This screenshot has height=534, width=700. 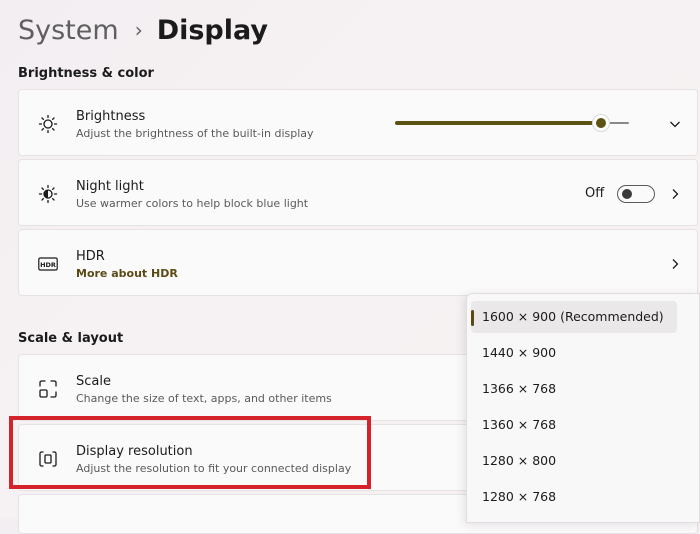 What do you see at coordinates (212, 30) in the screenshot?
I see `page-title: Display` at bounding box center [212, 30].